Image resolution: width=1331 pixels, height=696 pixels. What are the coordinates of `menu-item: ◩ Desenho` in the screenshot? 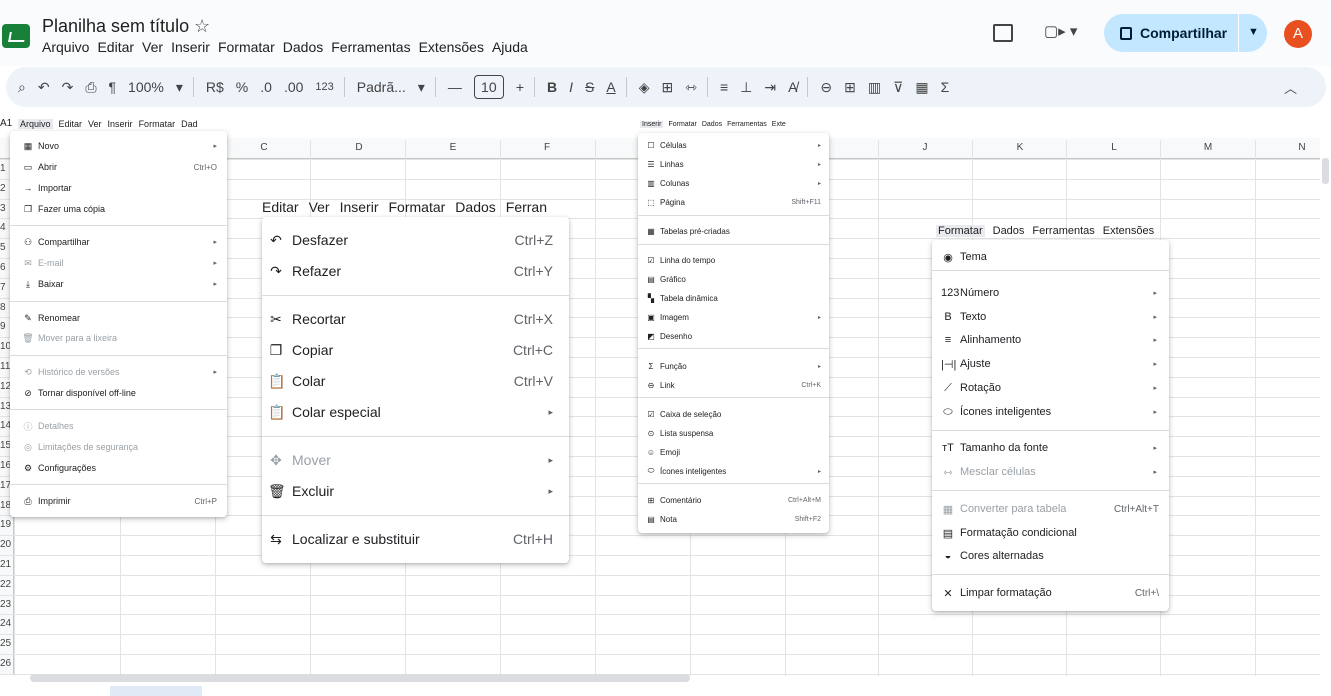 It's located at (733, 336).